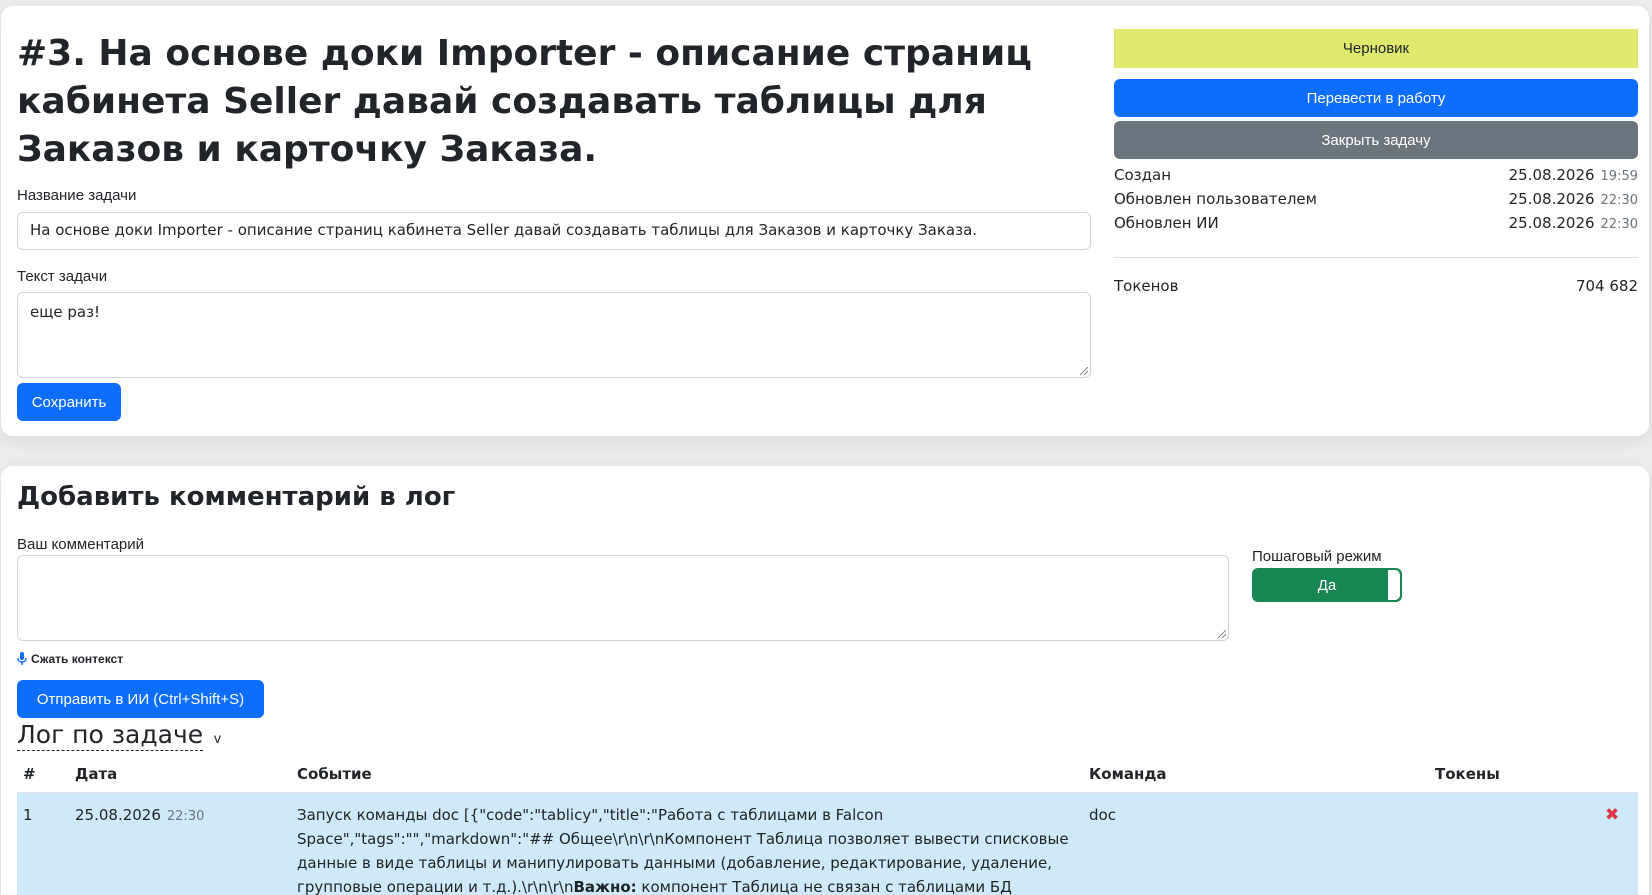 Image resolution: width=1652 pixels, height=895 pixels. Describe the element at coordinates (1256, 843) in the screenshot. I see `row-command: doc` at that location.